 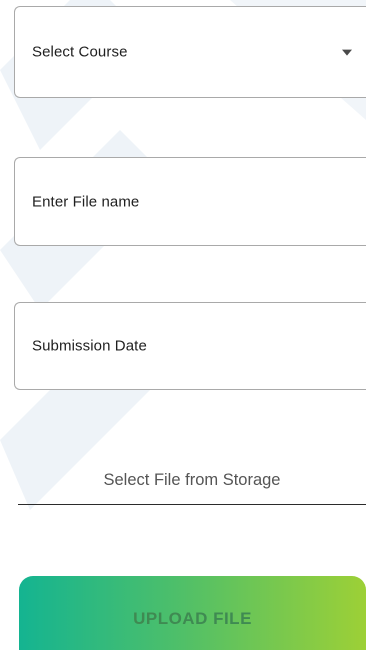 I want to click on course-select-label: Select Course, so click(x=80, y=52).